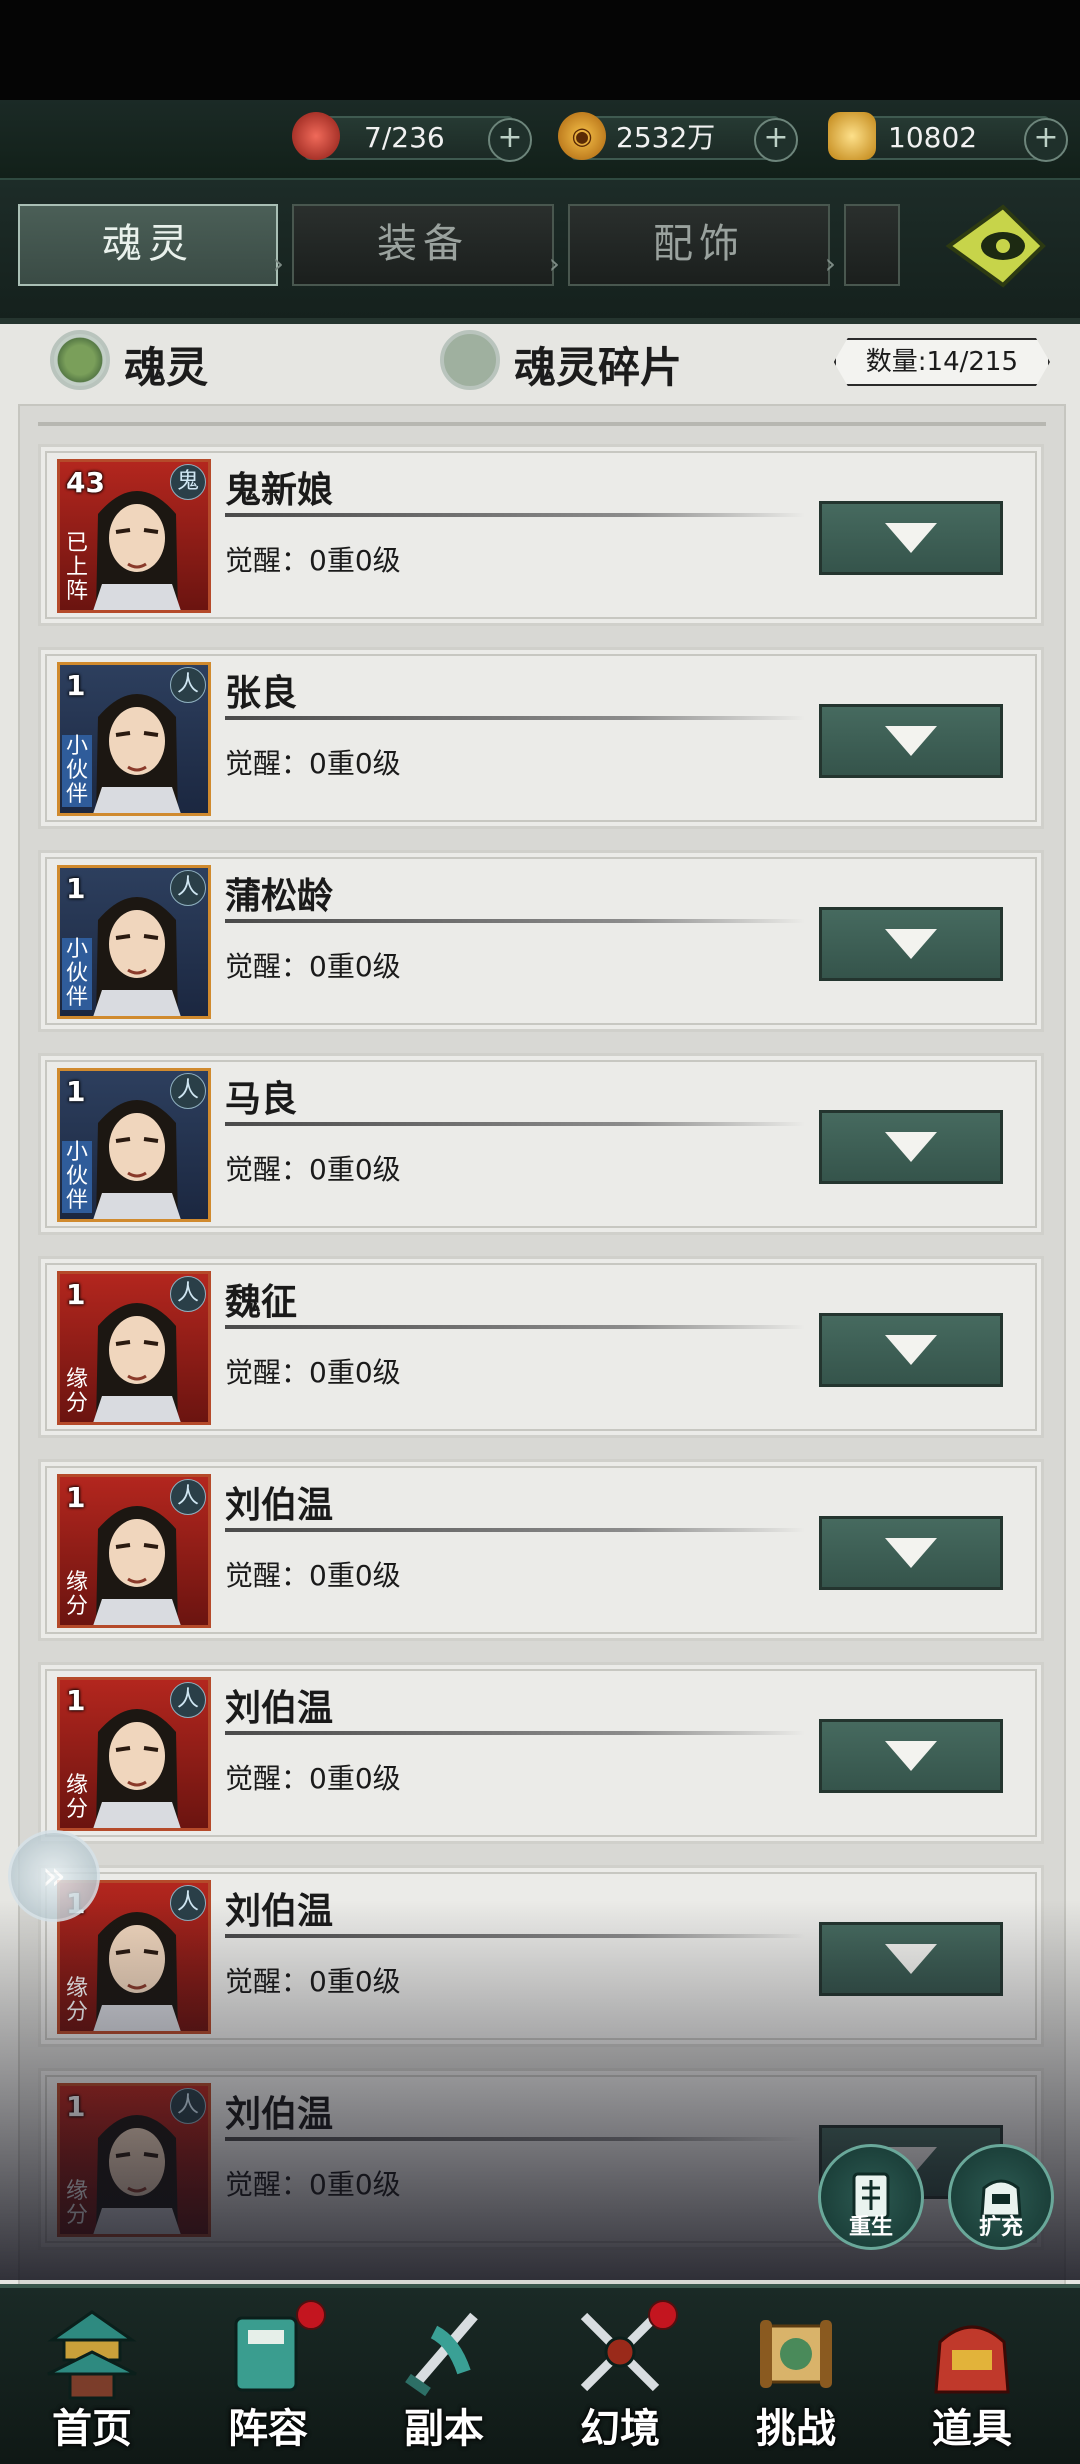  Describe the element at coordinates (541, 738) in the screenshot. I see `list-item: 1 人 小伙伴 张良 觉醒：0重0级` at that location.